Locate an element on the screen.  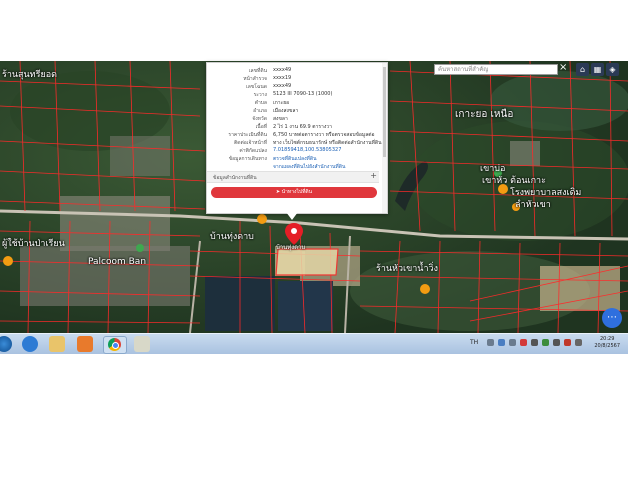
popup-row-link: 7.01859418,100.53805327 is located at coordinates (307, 150).